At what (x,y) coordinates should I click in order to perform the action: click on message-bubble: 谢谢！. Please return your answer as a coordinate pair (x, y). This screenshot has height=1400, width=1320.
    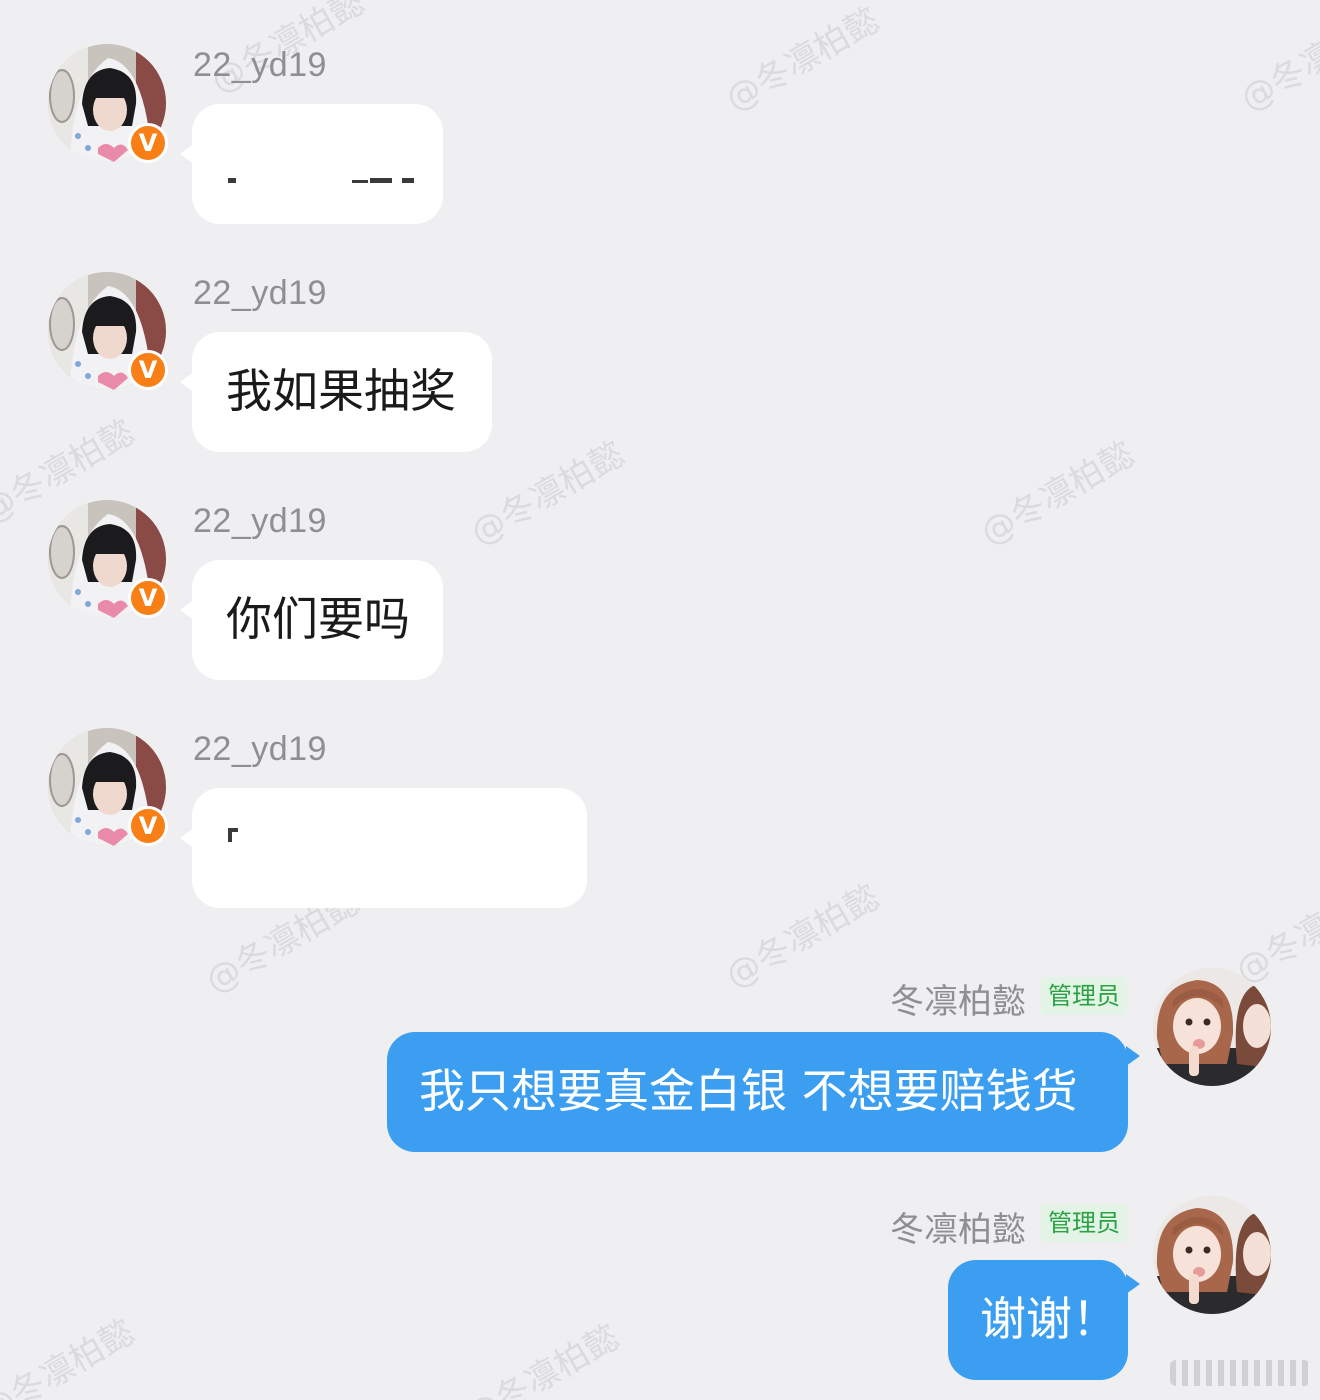
    Looking at the image, I should click on (1044, 1320).